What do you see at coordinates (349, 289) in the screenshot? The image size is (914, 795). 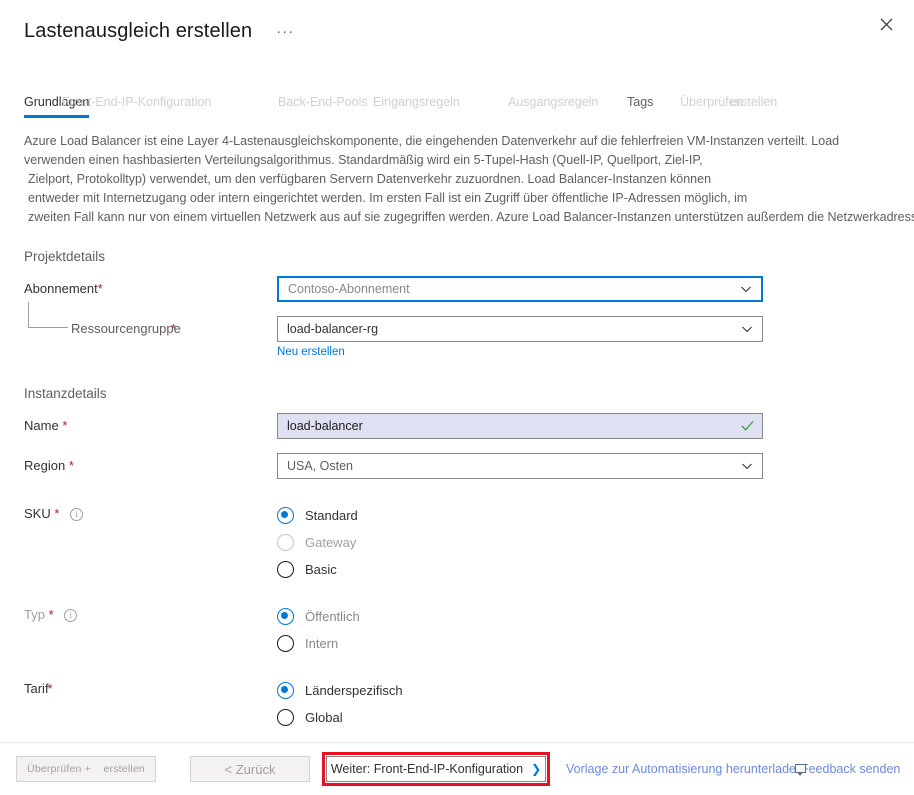 I see `abonnement-value: Contoso-Abonnement` at bounding box center [349, 289].